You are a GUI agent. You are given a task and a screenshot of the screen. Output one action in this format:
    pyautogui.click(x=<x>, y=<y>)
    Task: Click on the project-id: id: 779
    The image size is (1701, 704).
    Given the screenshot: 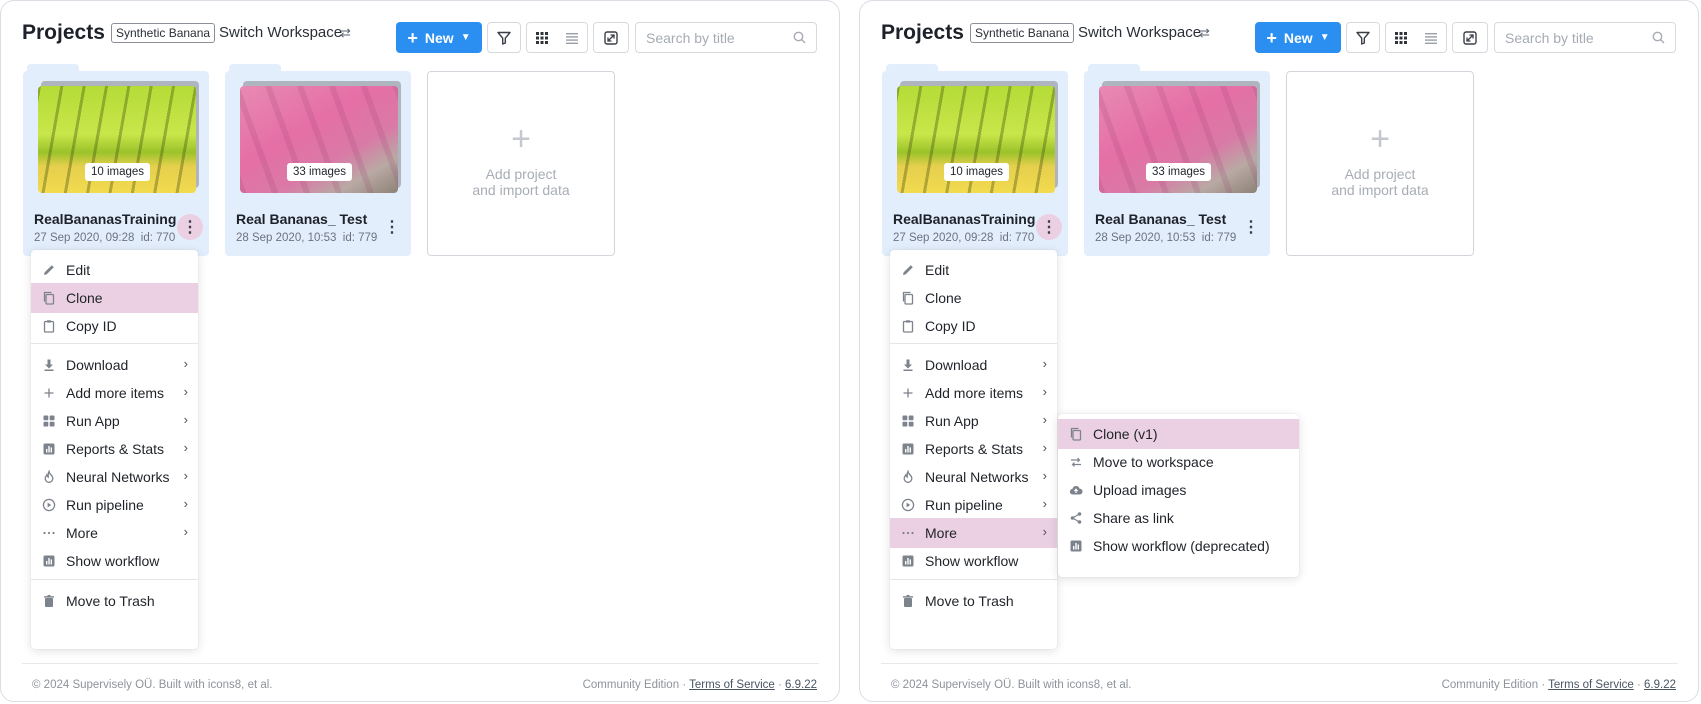 What is the action you would take?
    pyautogui.click(x=1219, y=238)
    